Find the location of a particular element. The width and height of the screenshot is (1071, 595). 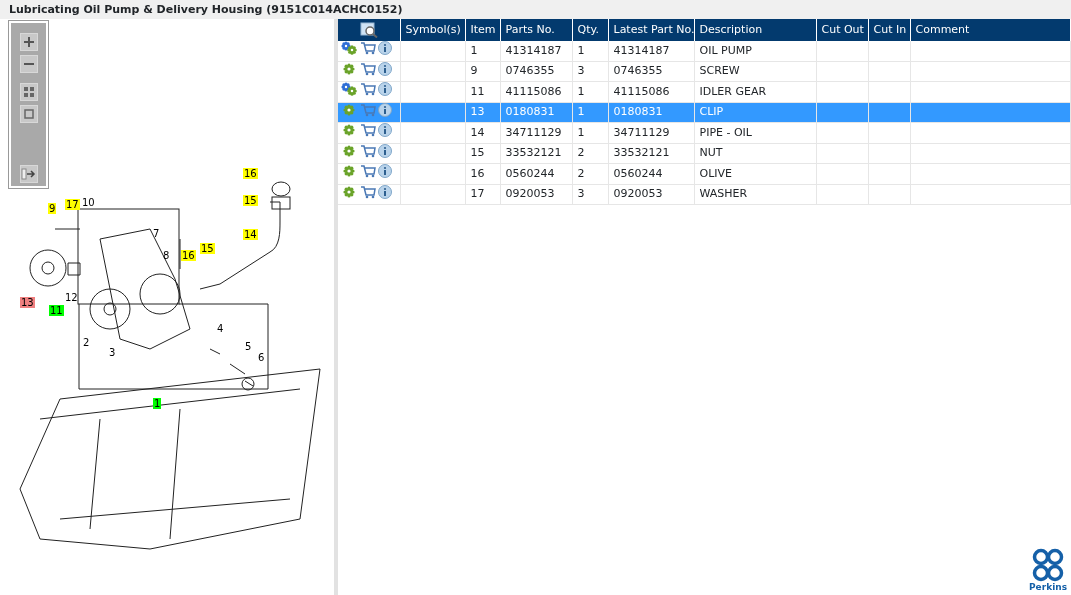

search-icon is located at coordinates (368, 29).